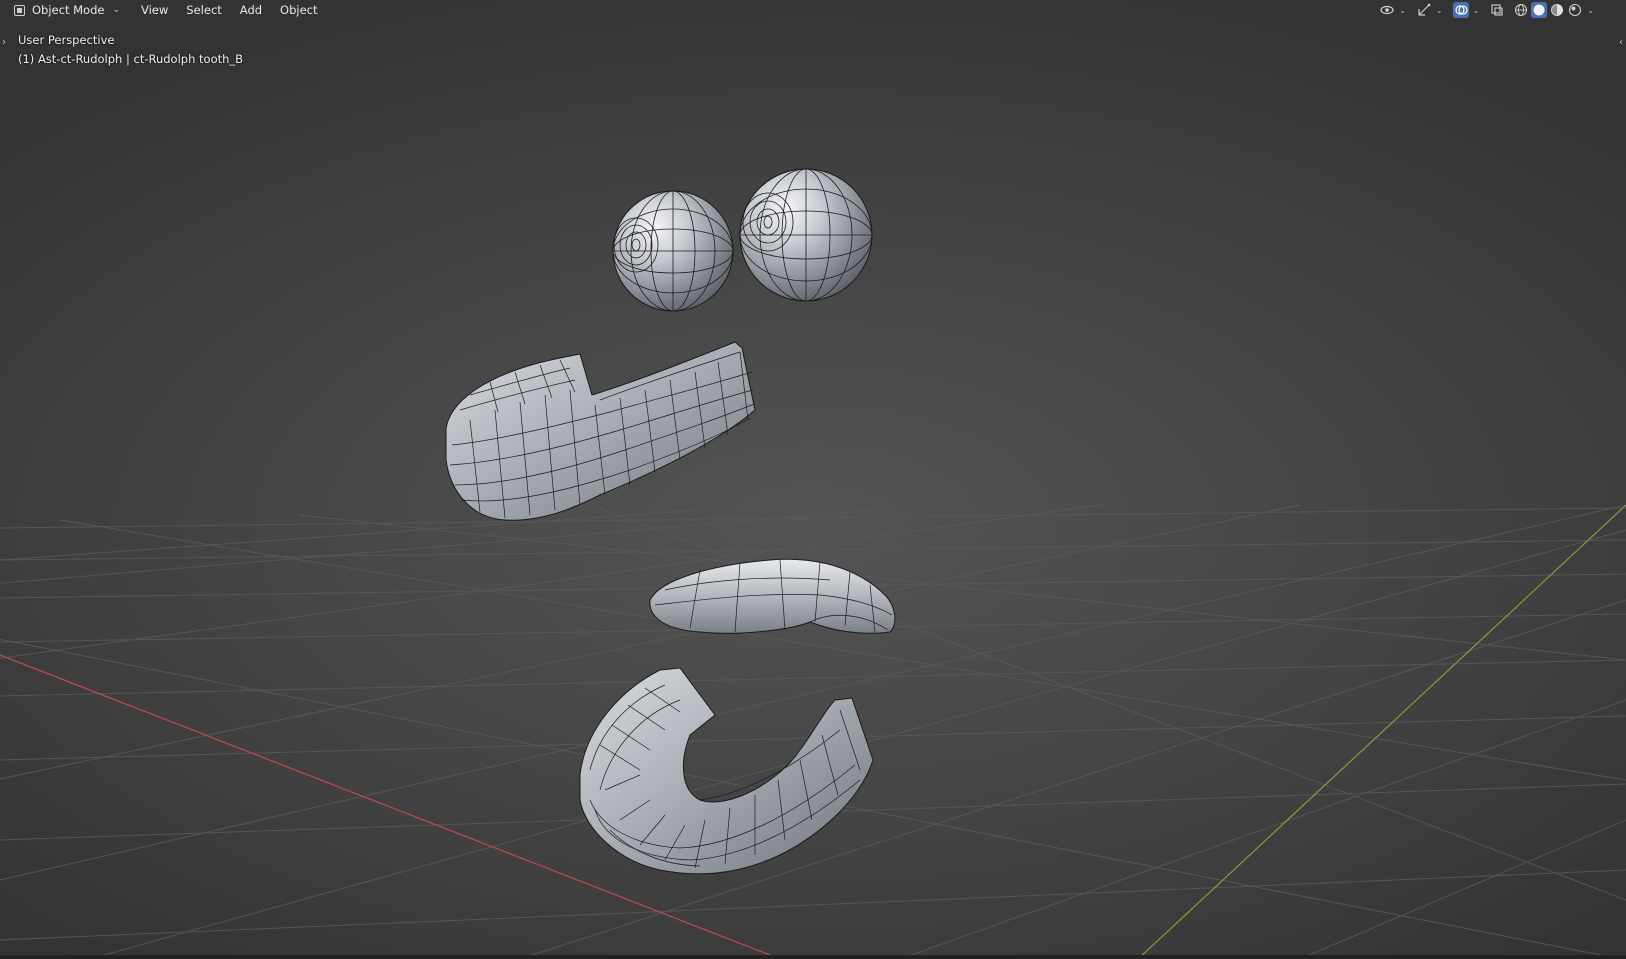 This screenshot has height=959, width=1626. I want to click on wireframe-shading-icon, so click(1521, 10).